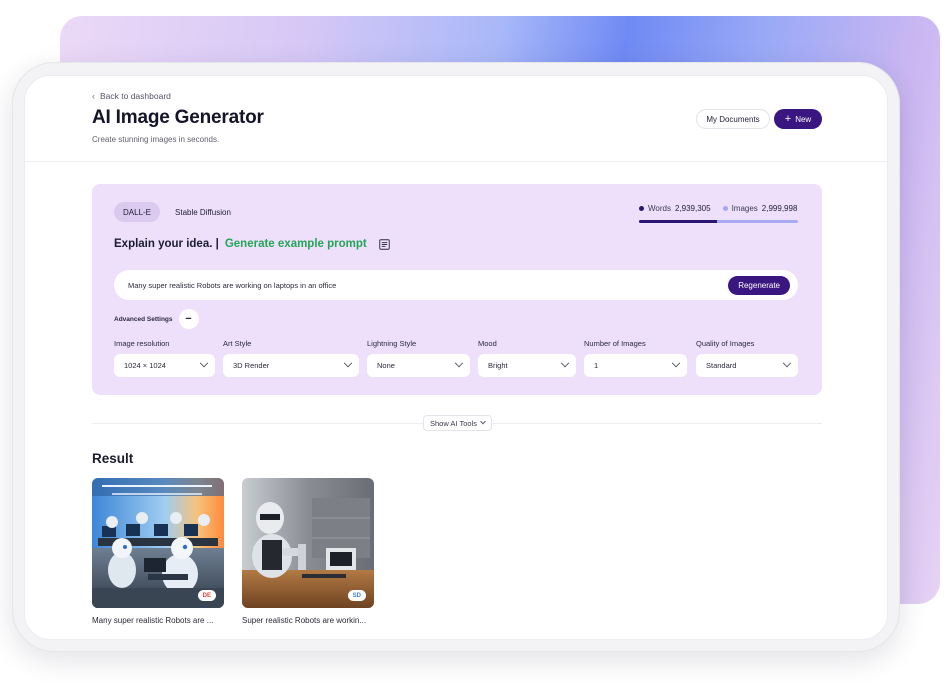 Image resolution: width=948 pixels, height=700 pixels. Describe the element at coordinates (408, 285) in the screenshot. I see `prompt-input` at that location.